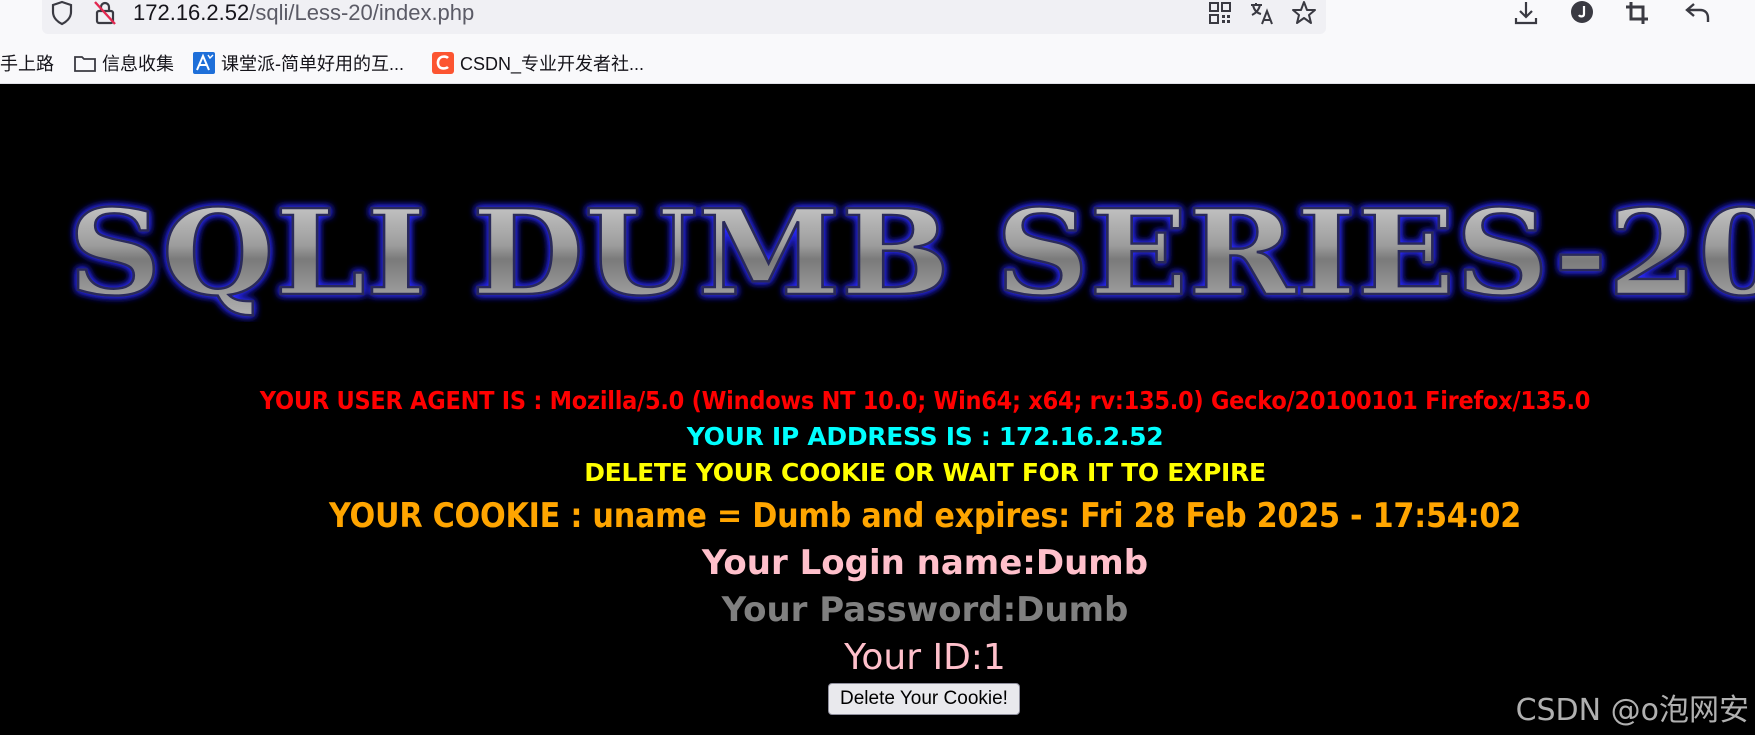 This screenshot has width=1755, height=735. Describe the element at coordinates (191, 12) in the screenshot. I see `url-host: 172.16.2.52` at that location.